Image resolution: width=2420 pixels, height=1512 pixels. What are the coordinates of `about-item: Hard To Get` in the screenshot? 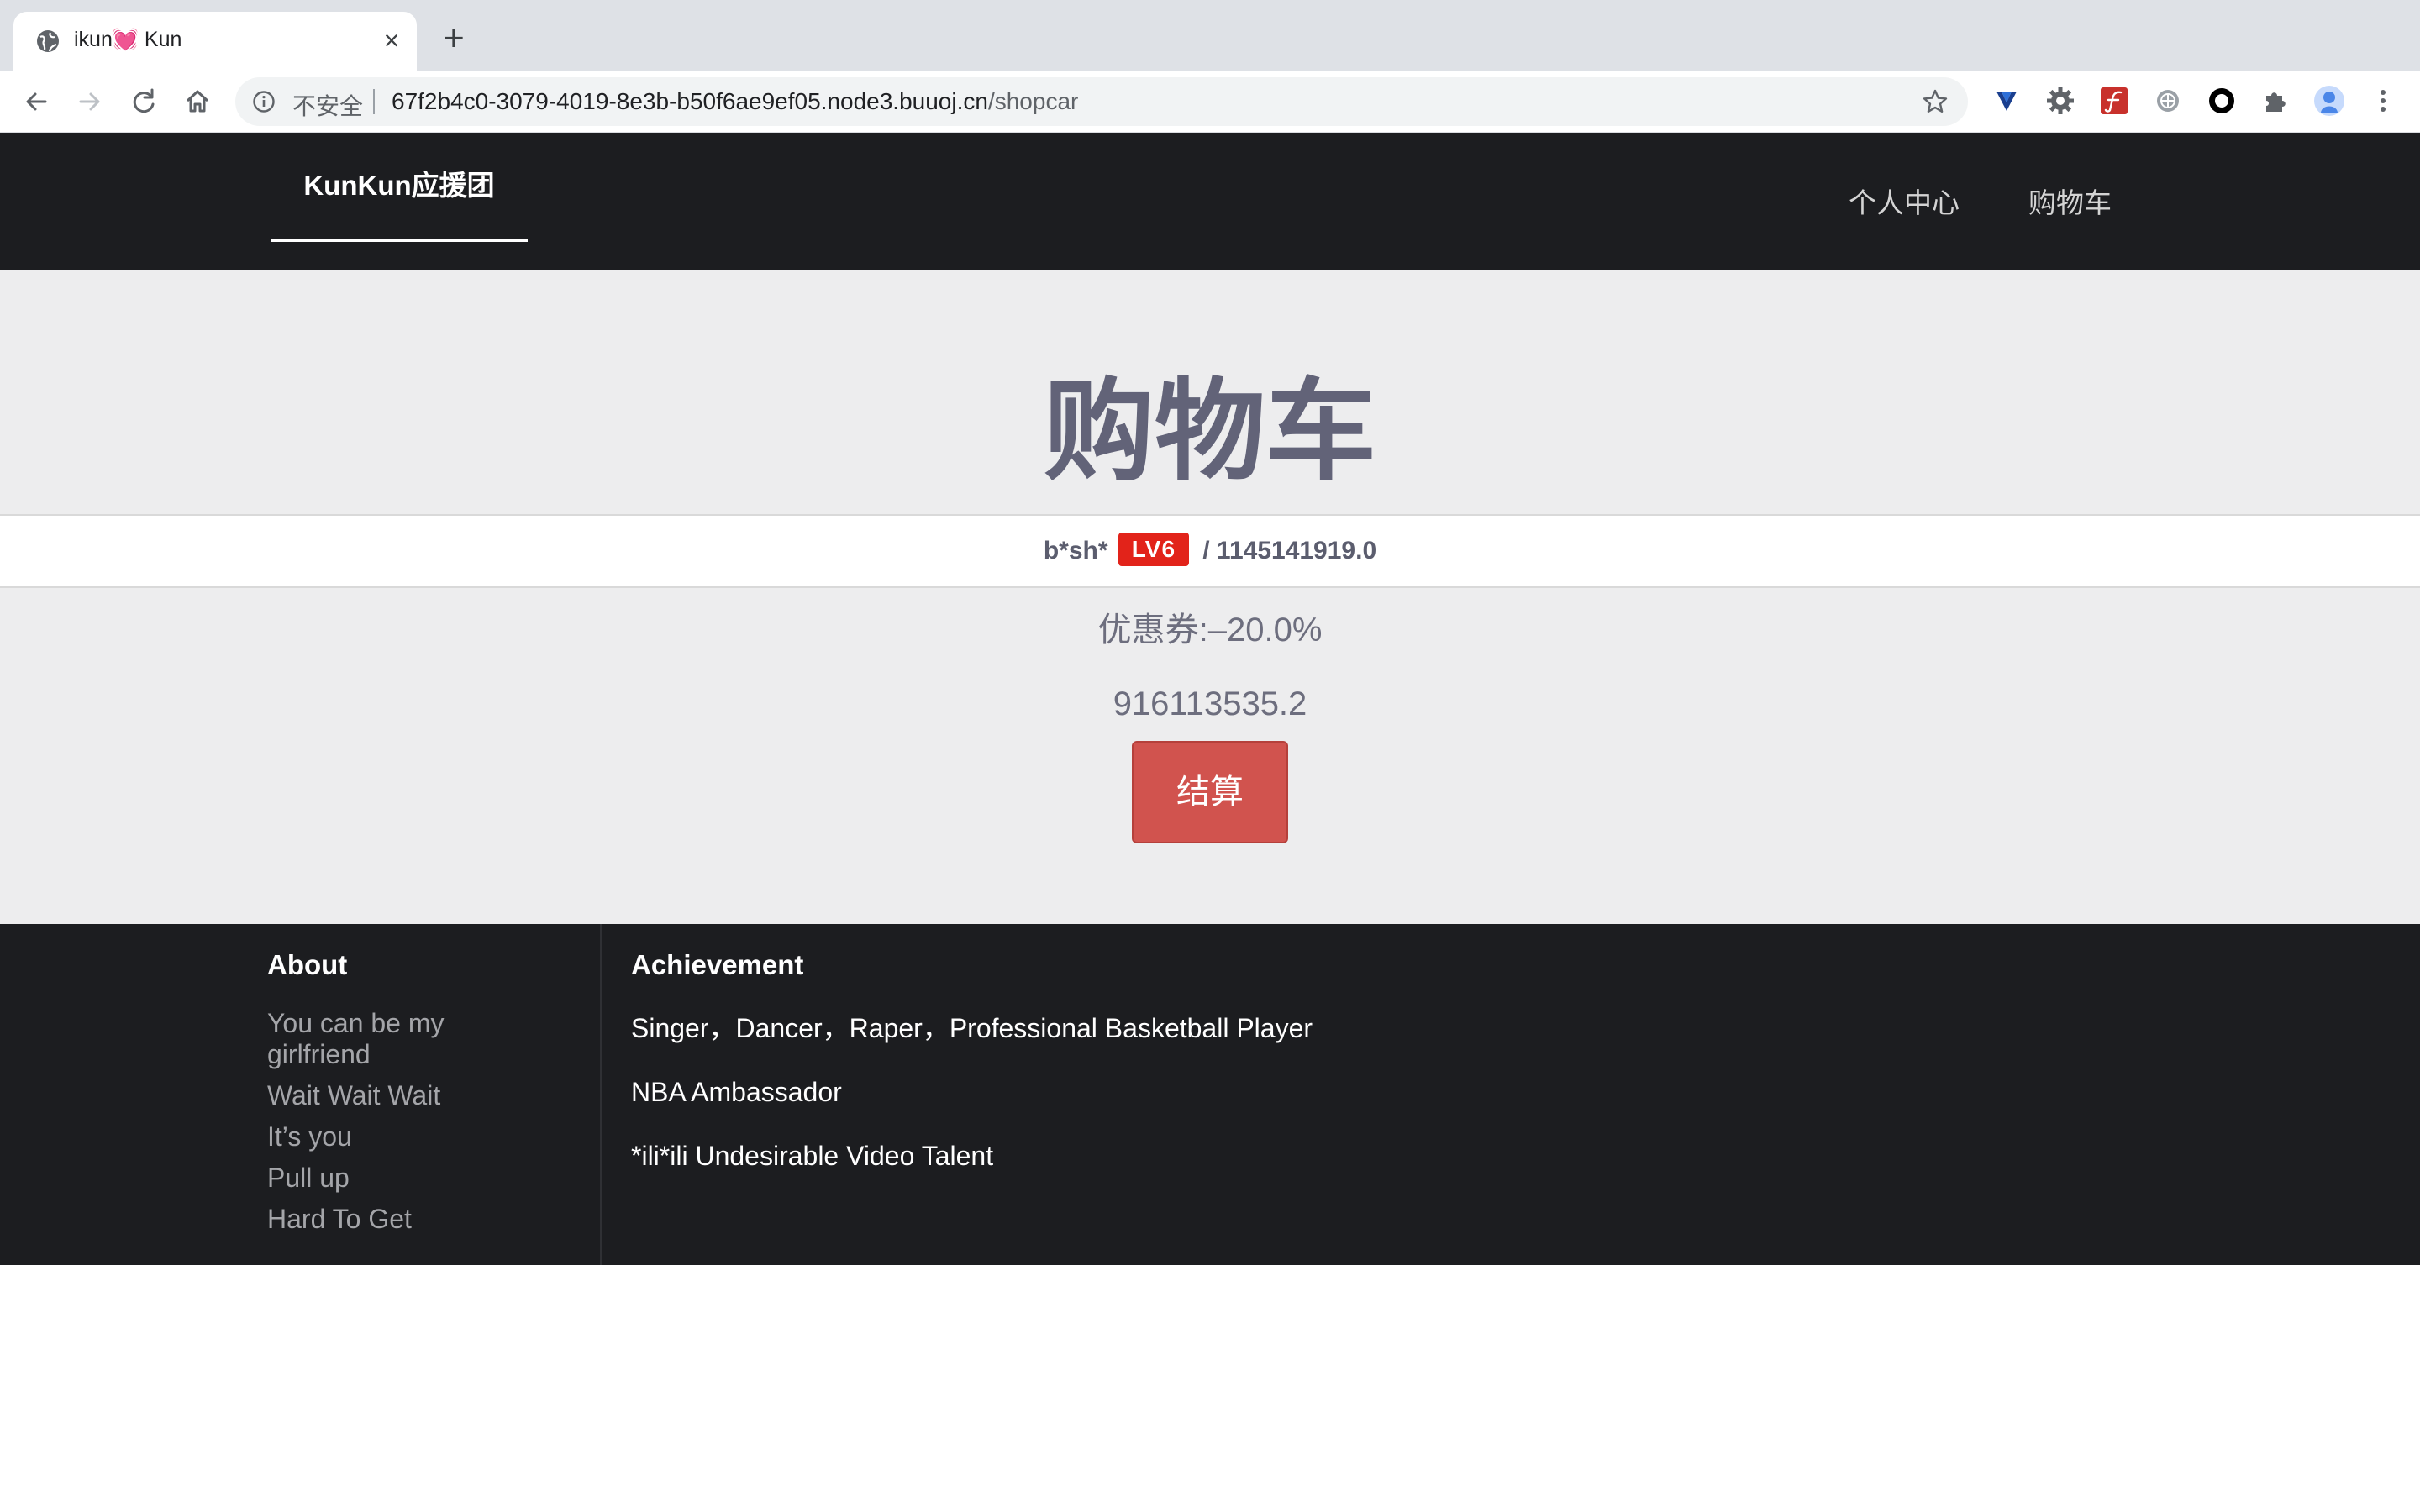 It's located at (405, 1219).